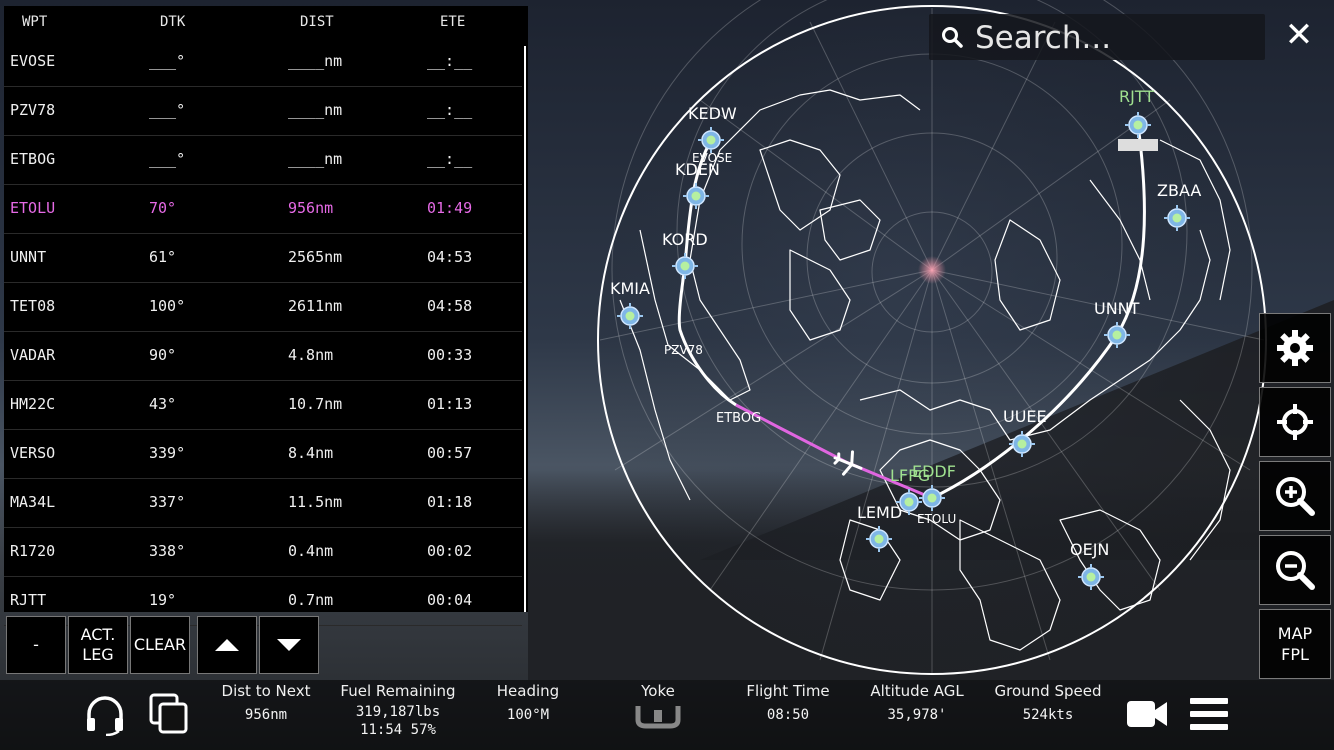 This screenshot has height=750, width=1334. I want to click on waypoint-label-pzv78: PZV78, so click(683, 350).